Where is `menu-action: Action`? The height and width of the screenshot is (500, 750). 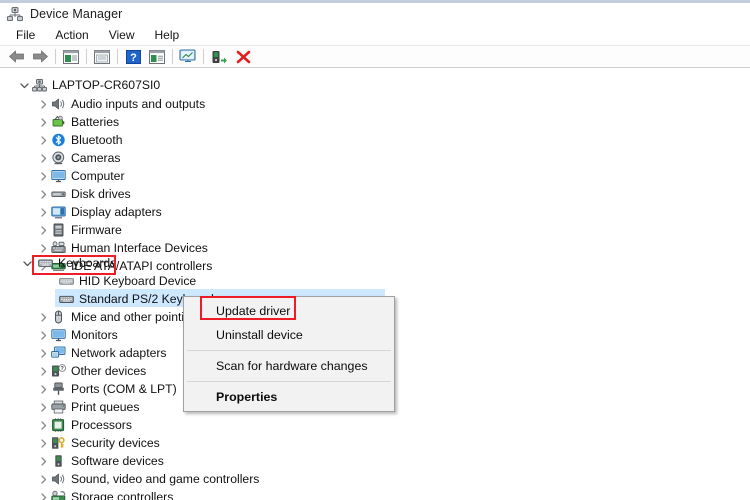
menu-action: Action is located at coordinates (71, 35).